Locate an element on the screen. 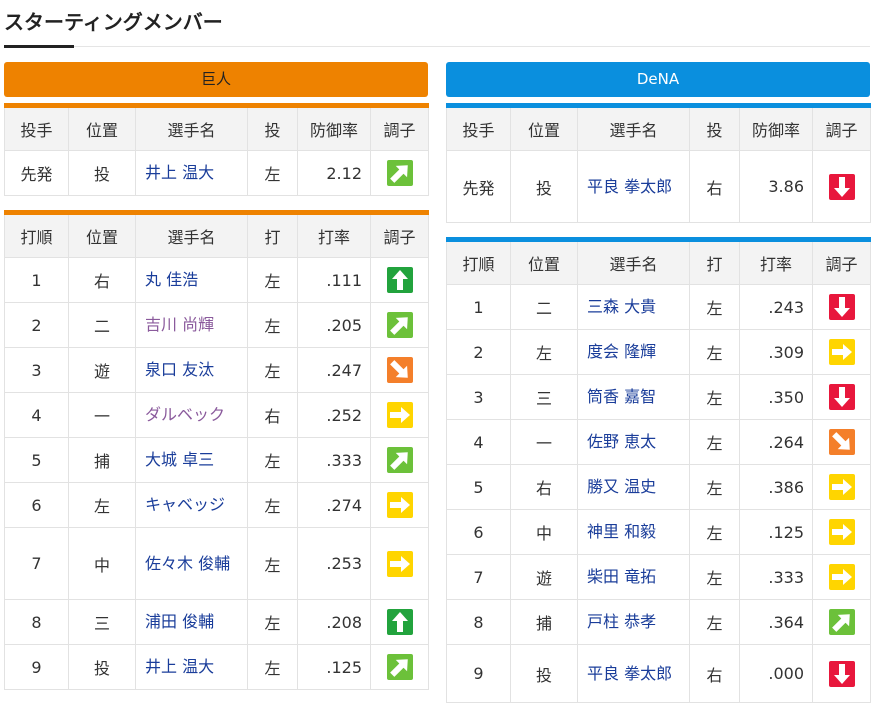 This screenshot has height=723, width=873. batter-row: 5 捕大城 卓三左 .333 is located at coordinates (216, 460).